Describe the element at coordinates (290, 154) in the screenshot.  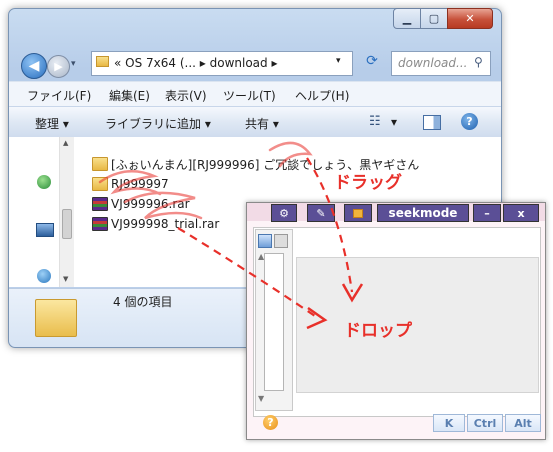
I see `drag-scribble` at that location.